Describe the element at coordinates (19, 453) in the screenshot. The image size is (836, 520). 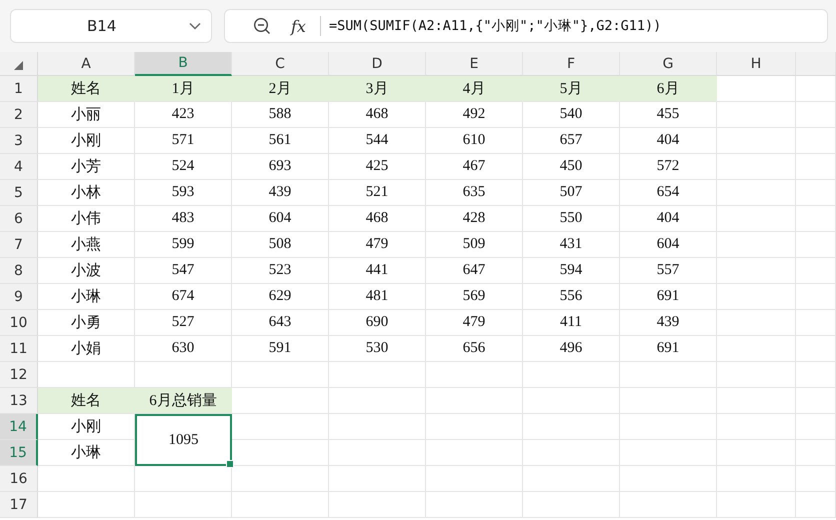
I see `row-header: 15` at that location.